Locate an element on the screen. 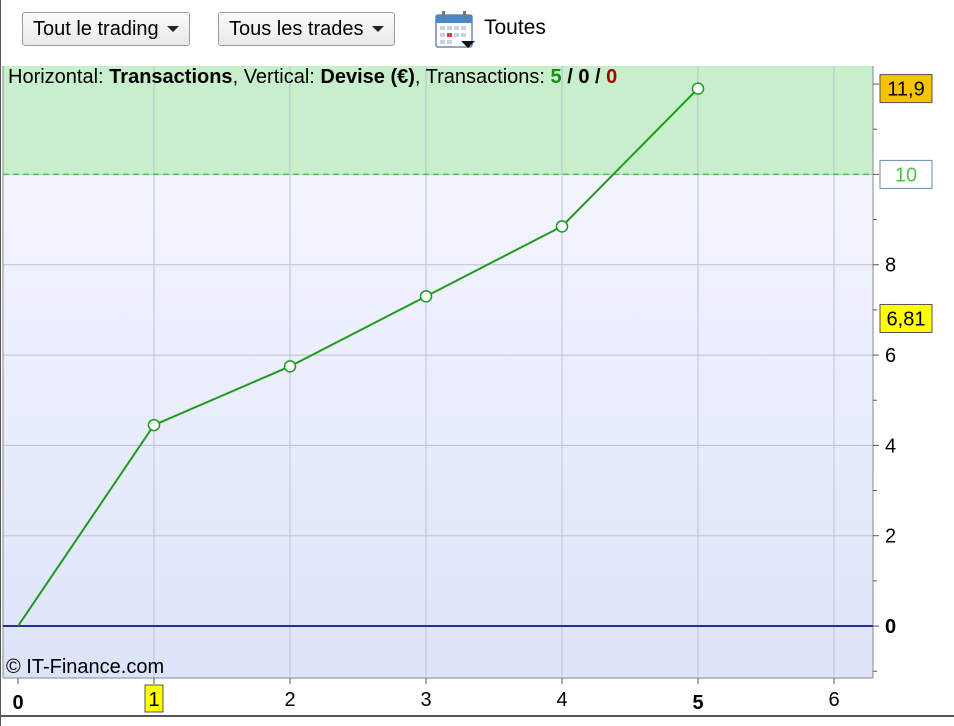 The height and width of the screenshot is (726, 954). horizontal-label: Horizontal: is located at coordinates (56, 77).